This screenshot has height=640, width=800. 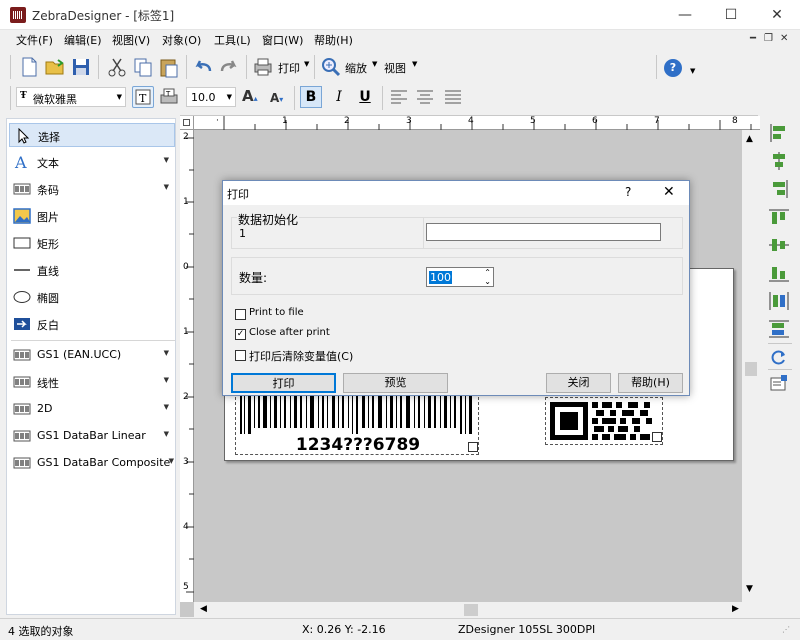 What do you see at coordinates (92, 270) in the screenshot?
I see `tool-line: 直线` at bounding box center [92, 270].